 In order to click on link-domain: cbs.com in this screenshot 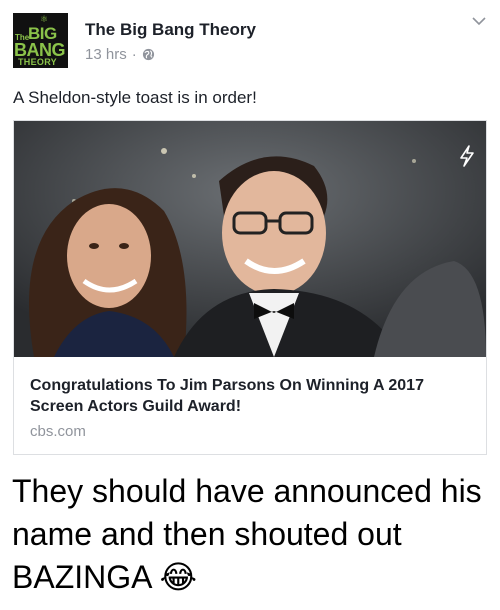, I will do `click(58, 431)`.